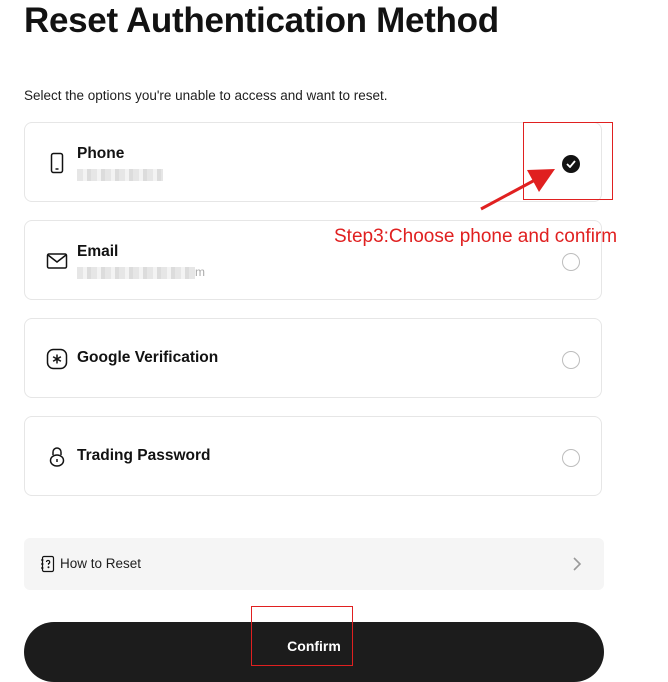 This screenshot has height=682, width=668. I want to click on authenticator-icon, so click(57, 359).